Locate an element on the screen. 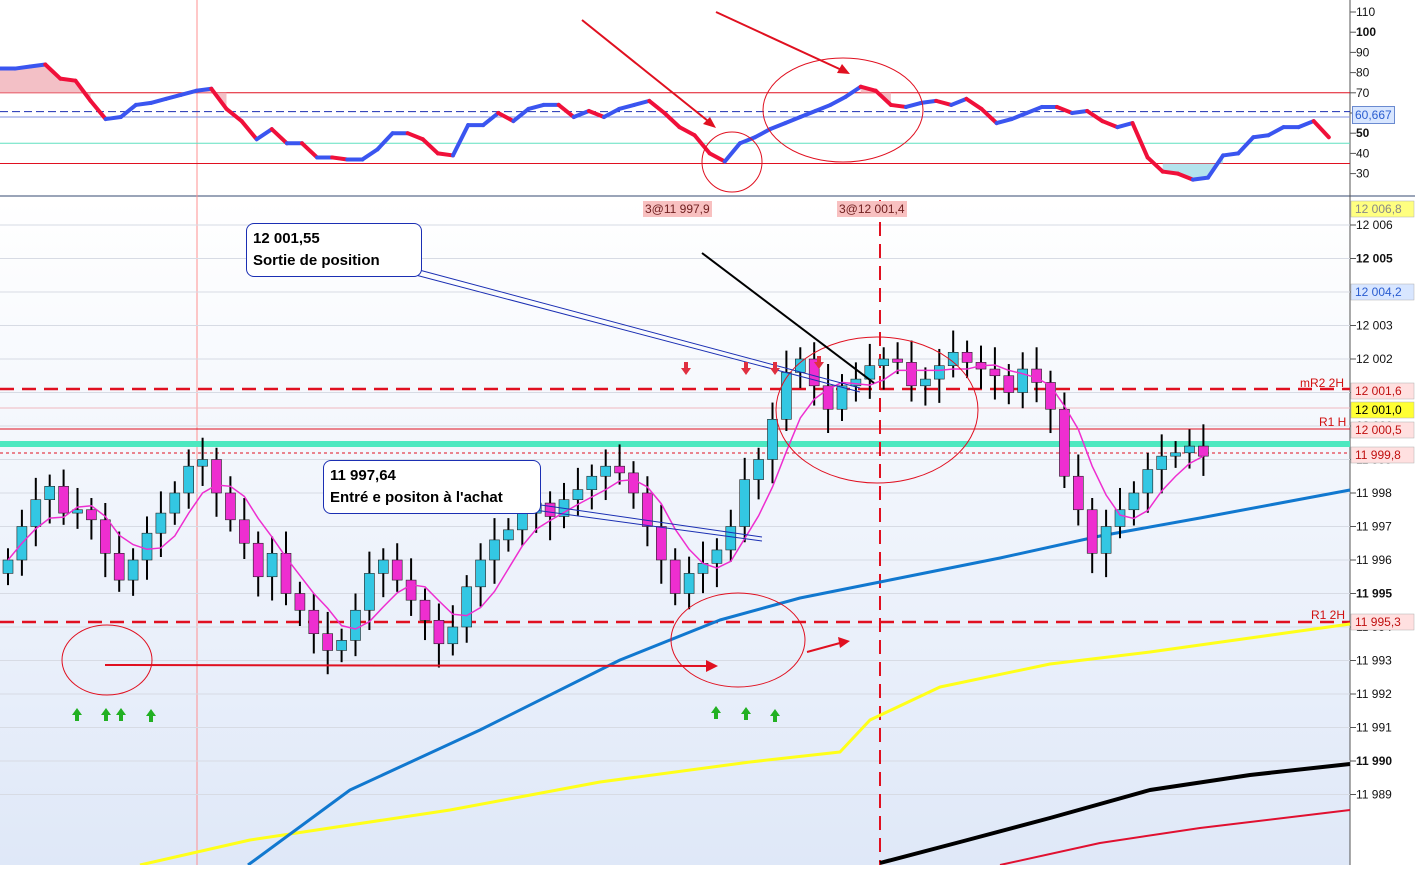  exit-price-label: 12 001,55 is located at coordinates (286, 238).